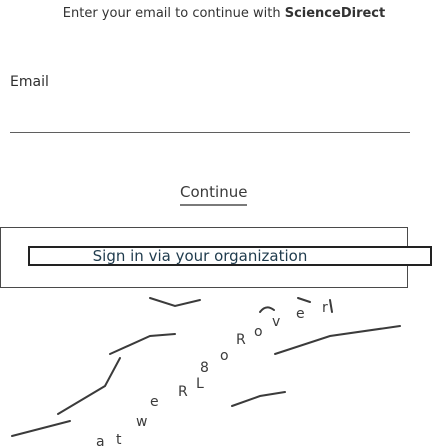  Describe the element at coordinates (210, 121) in the screenshot. I see `email-field` at that location.